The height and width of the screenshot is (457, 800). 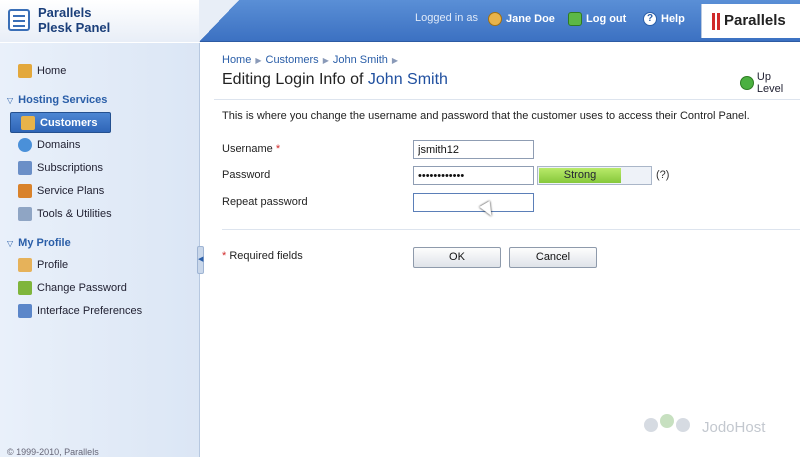 I want to click on plesk-logo: Parallels Plesk Panel, so click(x=119, y=21).